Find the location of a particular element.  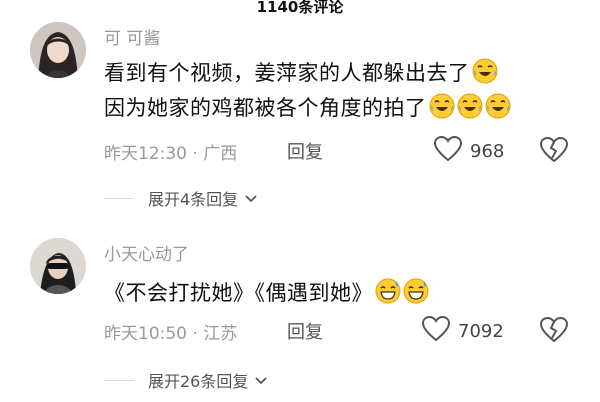

comment-meta: 昨天12:30 · 广西 is located at coordinates (170, 151).